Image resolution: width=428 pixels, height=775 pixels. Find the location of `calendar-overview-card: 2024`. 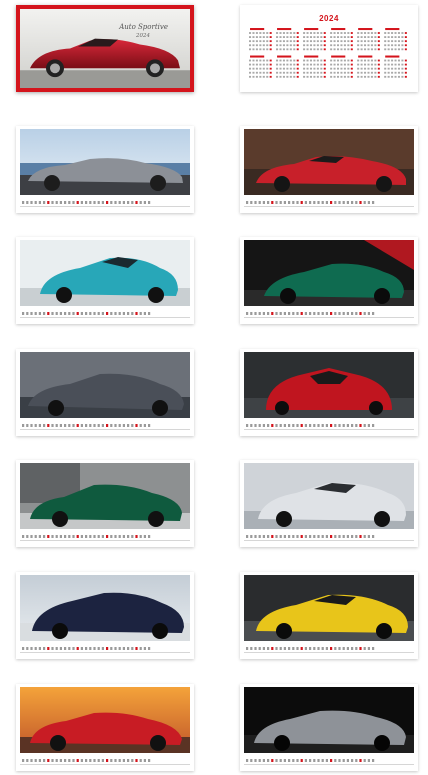

calendar-overview-card: 2024 is located at coordinates (329, 48).